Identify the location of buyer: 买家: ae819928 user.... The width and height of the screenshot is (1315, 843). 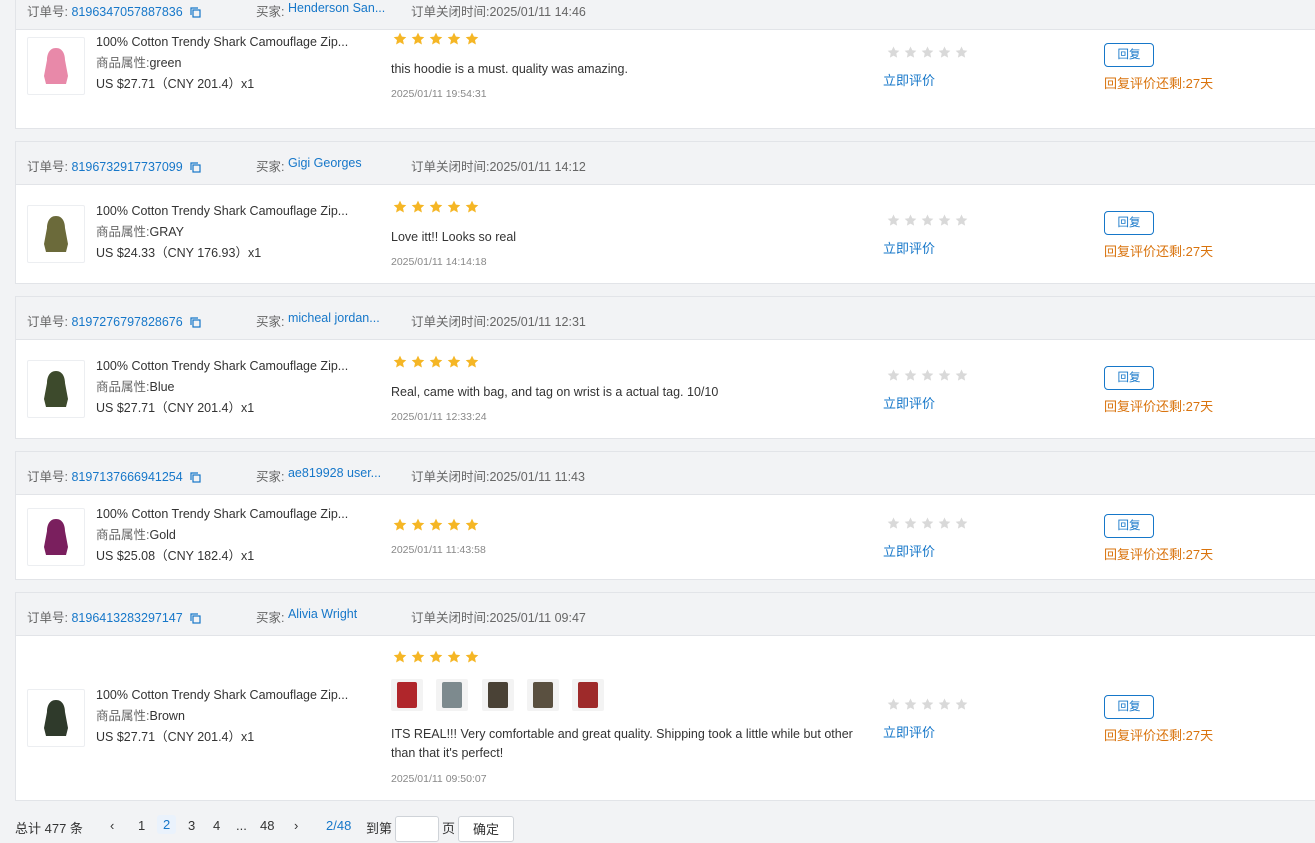
(319, 475).